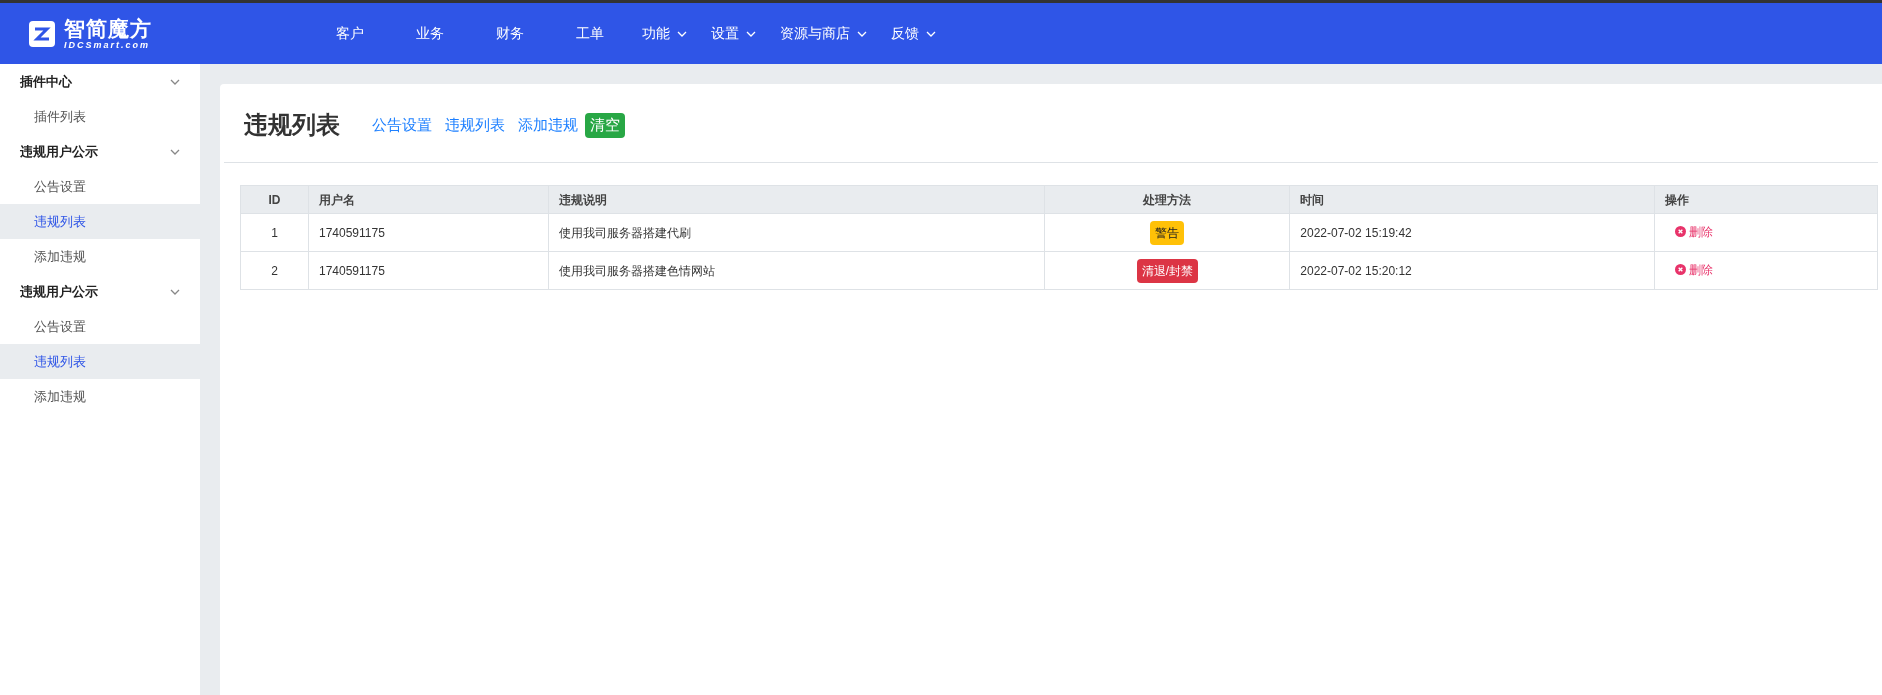  Describe the element at coordinates (1472, 199) in the screenshot. I see `column-header: 时间` at that location.